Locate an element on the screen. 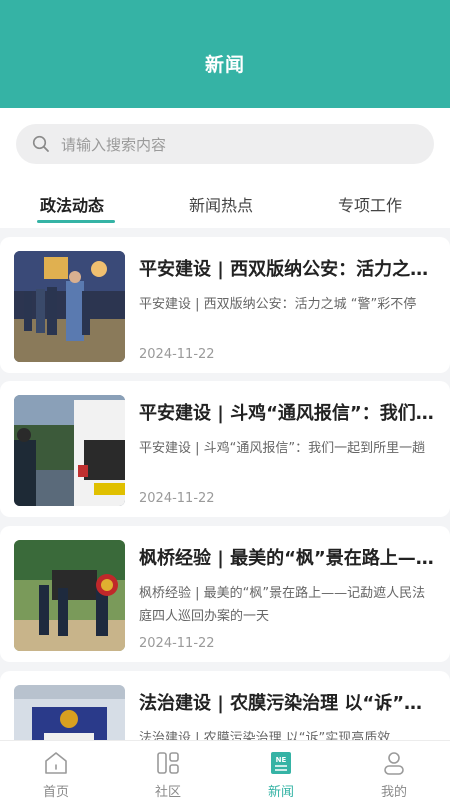 Image resolution: width=450 pixels, height=800 pixels. news-title: 平安建设 | 斗鸡“通风报信”：我们一起到所里一趟 is located at coordinates (287, 413).